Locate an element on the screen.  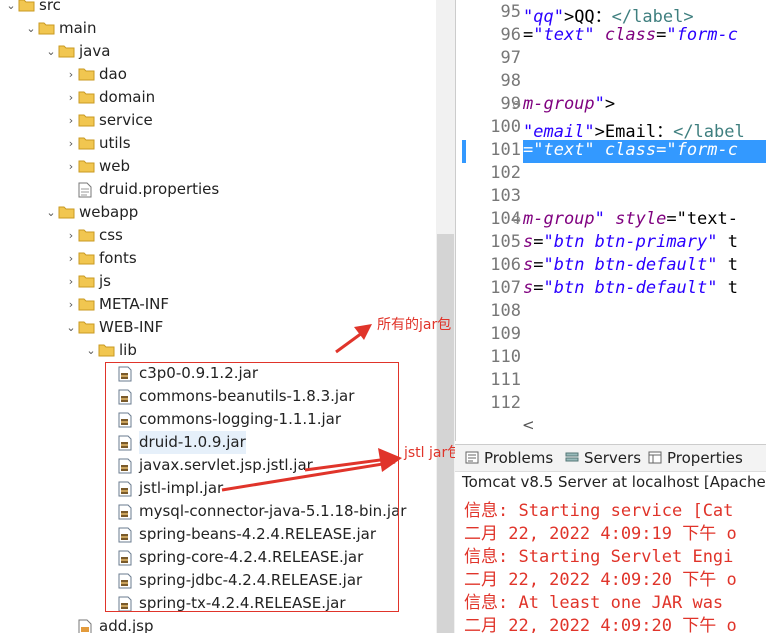
tab-label: Problems is located at coordinates (519, 458).